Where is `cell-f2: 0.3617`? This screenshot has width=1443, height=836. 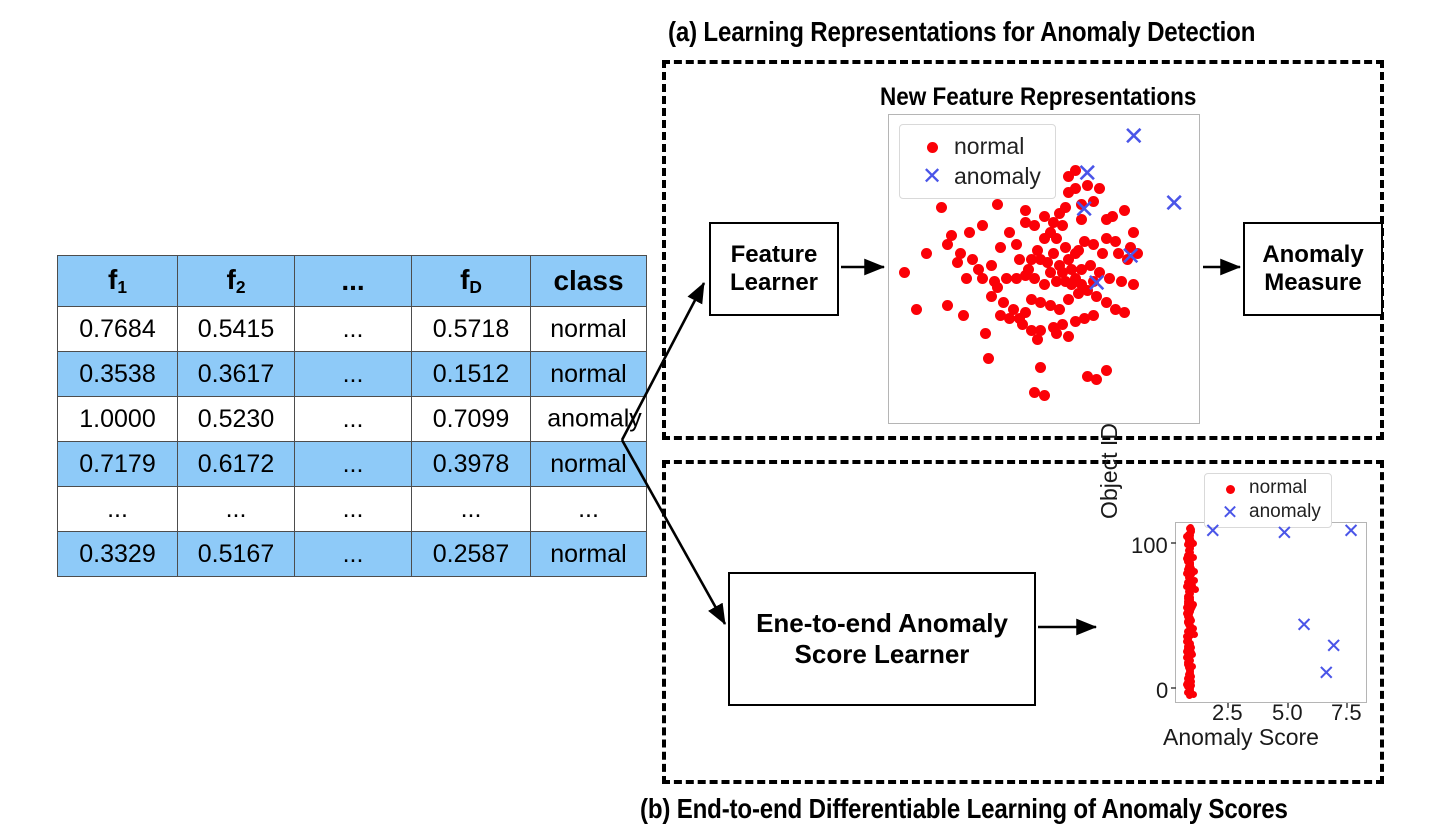 cell-f2: 0.3617 is located at coordinates (236, 374).